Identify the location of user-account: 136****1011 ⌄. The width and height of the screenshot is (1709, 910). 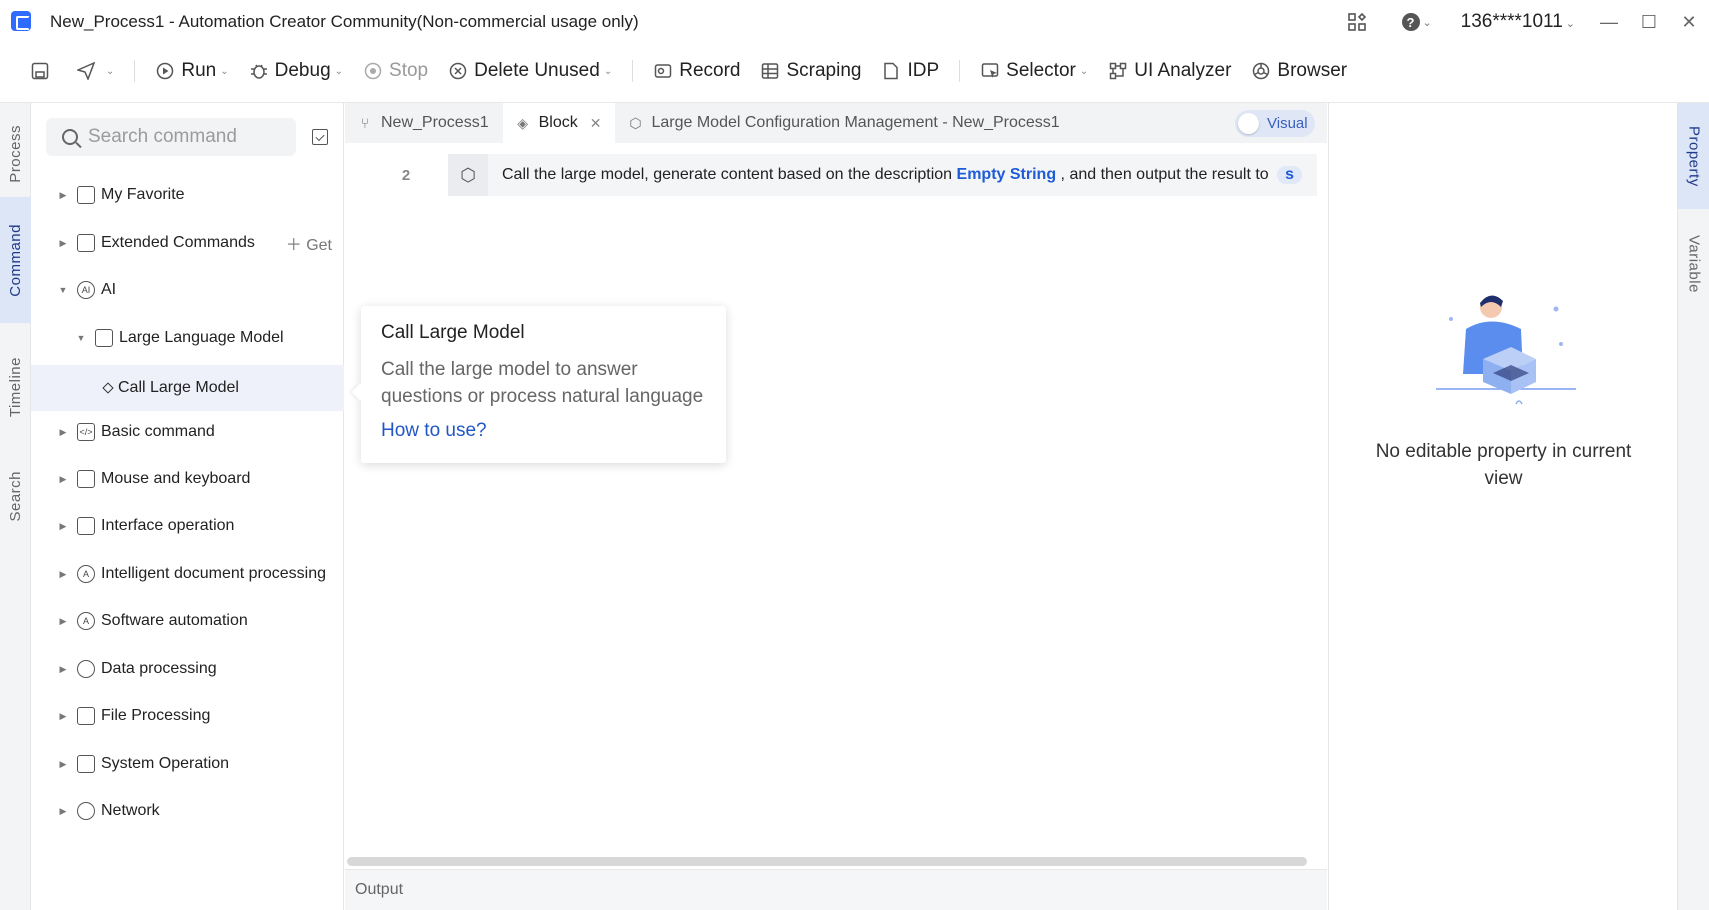
(1518, 22).